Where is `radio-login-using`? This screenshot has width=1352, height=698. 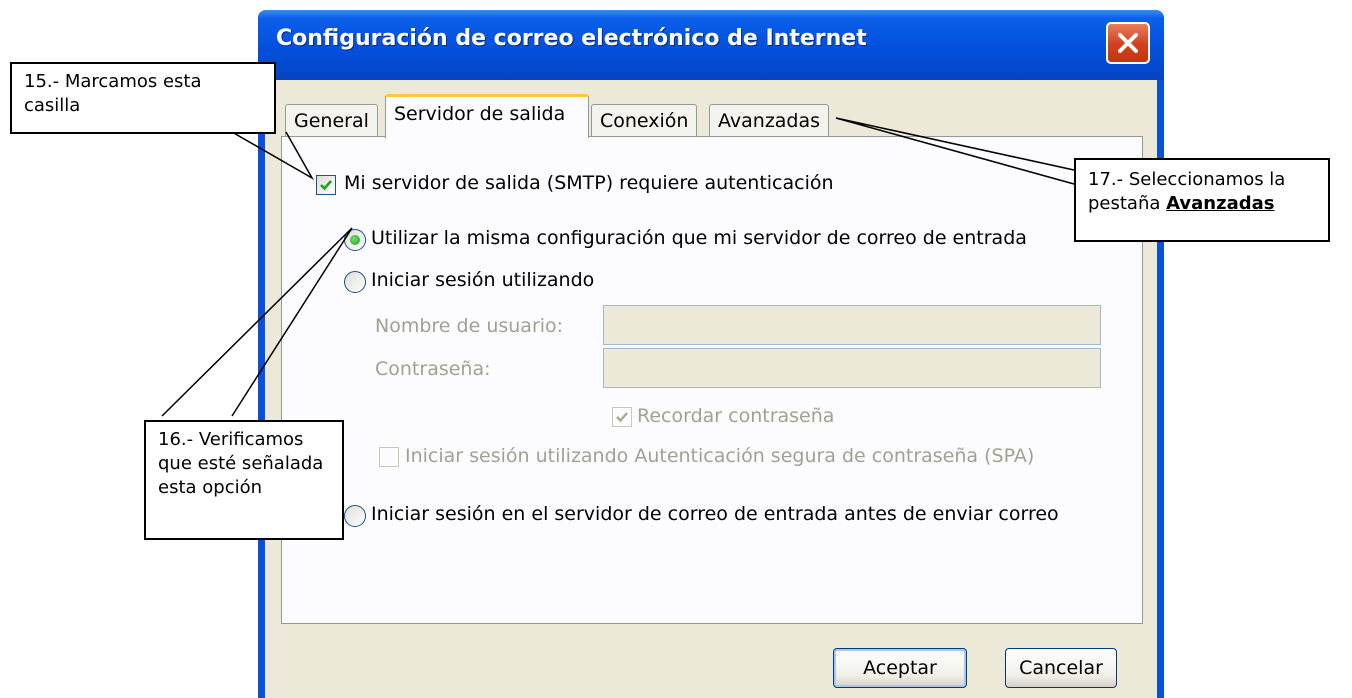
radio-login-using is located at coordinates (355, 282).